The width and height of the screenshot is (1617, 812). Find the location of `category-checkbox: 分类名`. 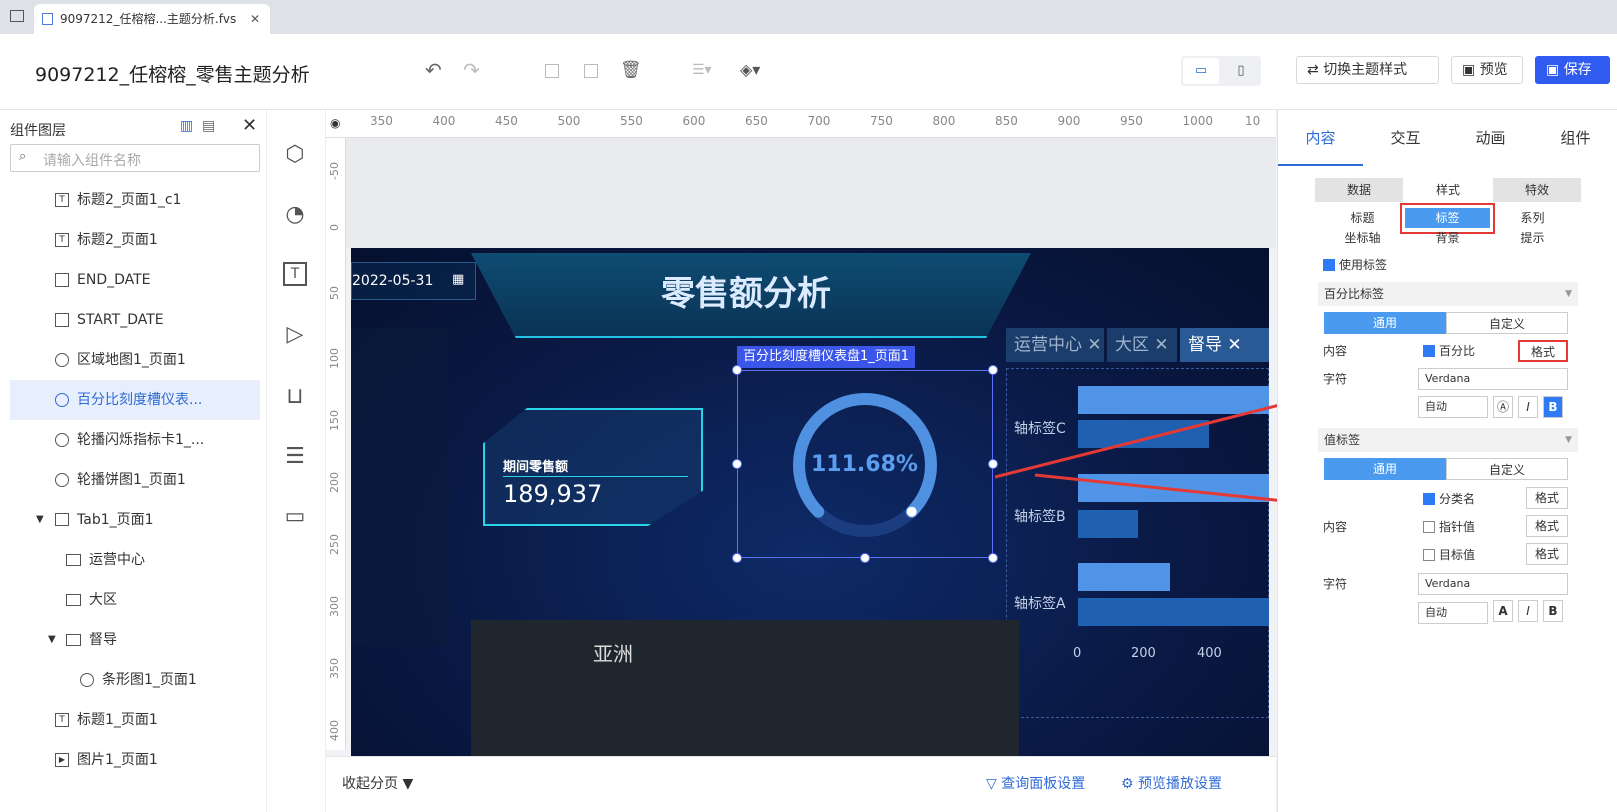

category-checkbox: 分类名 is located at coordinates (1449, 498).